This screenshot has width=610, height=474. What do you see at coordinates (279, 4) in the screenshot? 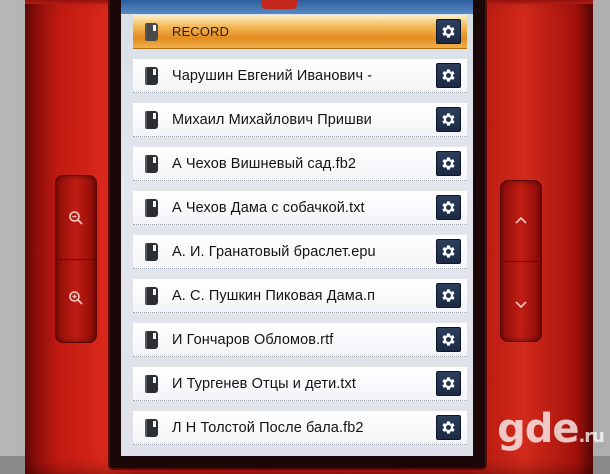
I see `status-indicator` at bounding box center [279, 4].